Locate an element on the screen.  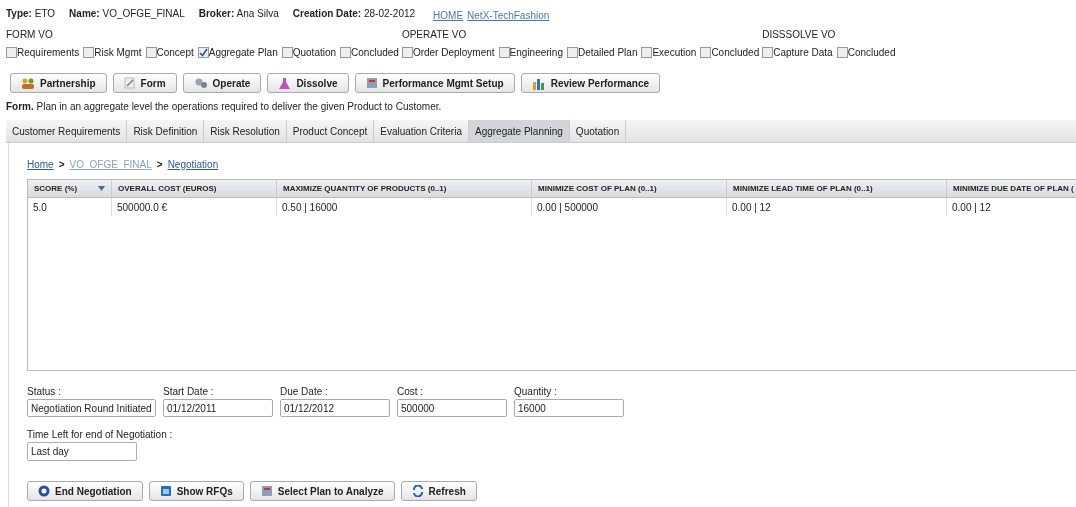
description: Form. Plan in an aggregate level the operations required to deliver the given Product to Customer. is located at coordinates (224, 107).